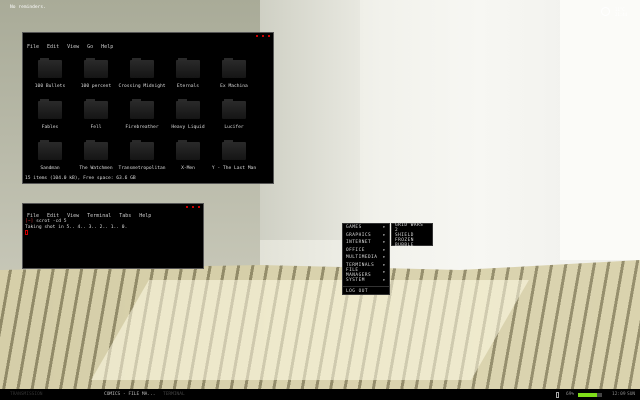 The image size is (640, 400). Describe the element at coordinates (53, 47) in the screenshot. I see `menu-edit: Edit` at that location.